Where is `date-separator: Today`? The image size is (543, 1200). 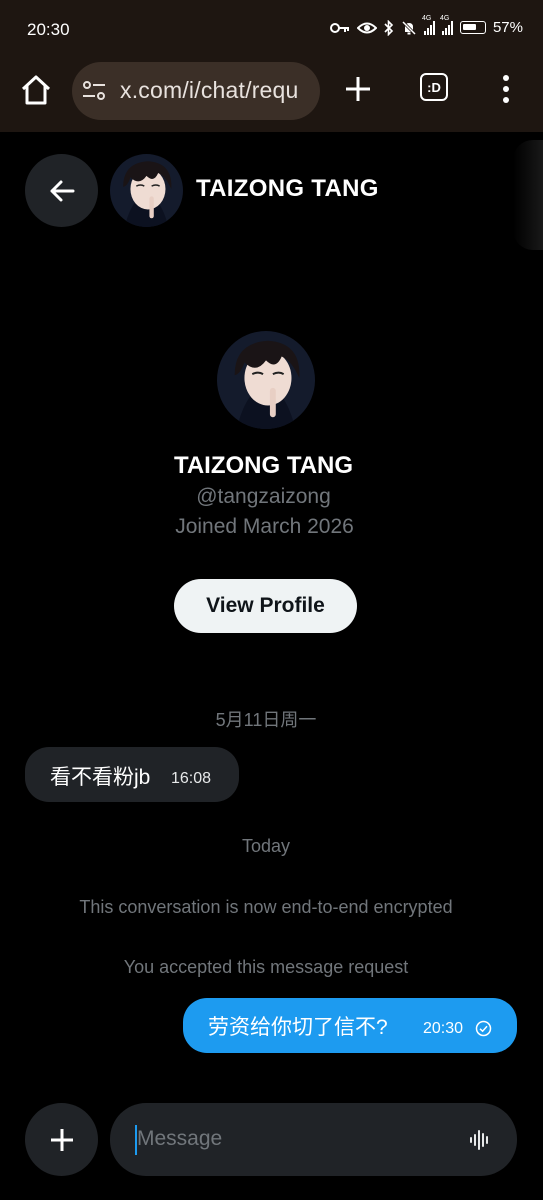
date-separator: Today is located at coordinates (266, 846).